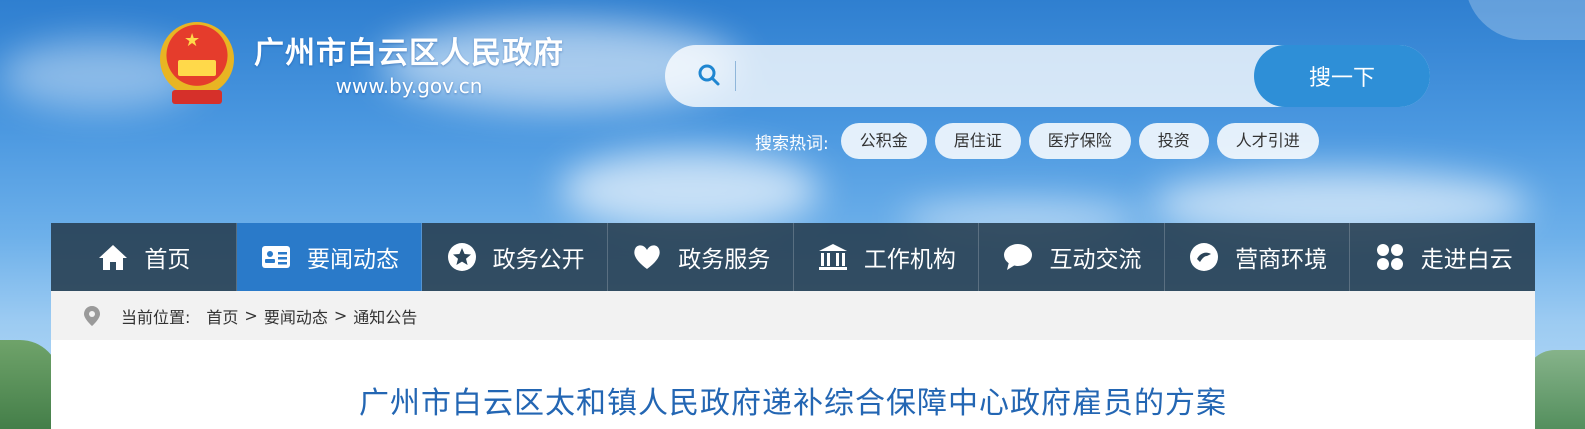  What do you see at coordinates (833, 257) in the screenshot?
I see `building-icon` at bounding box center [833, 257].